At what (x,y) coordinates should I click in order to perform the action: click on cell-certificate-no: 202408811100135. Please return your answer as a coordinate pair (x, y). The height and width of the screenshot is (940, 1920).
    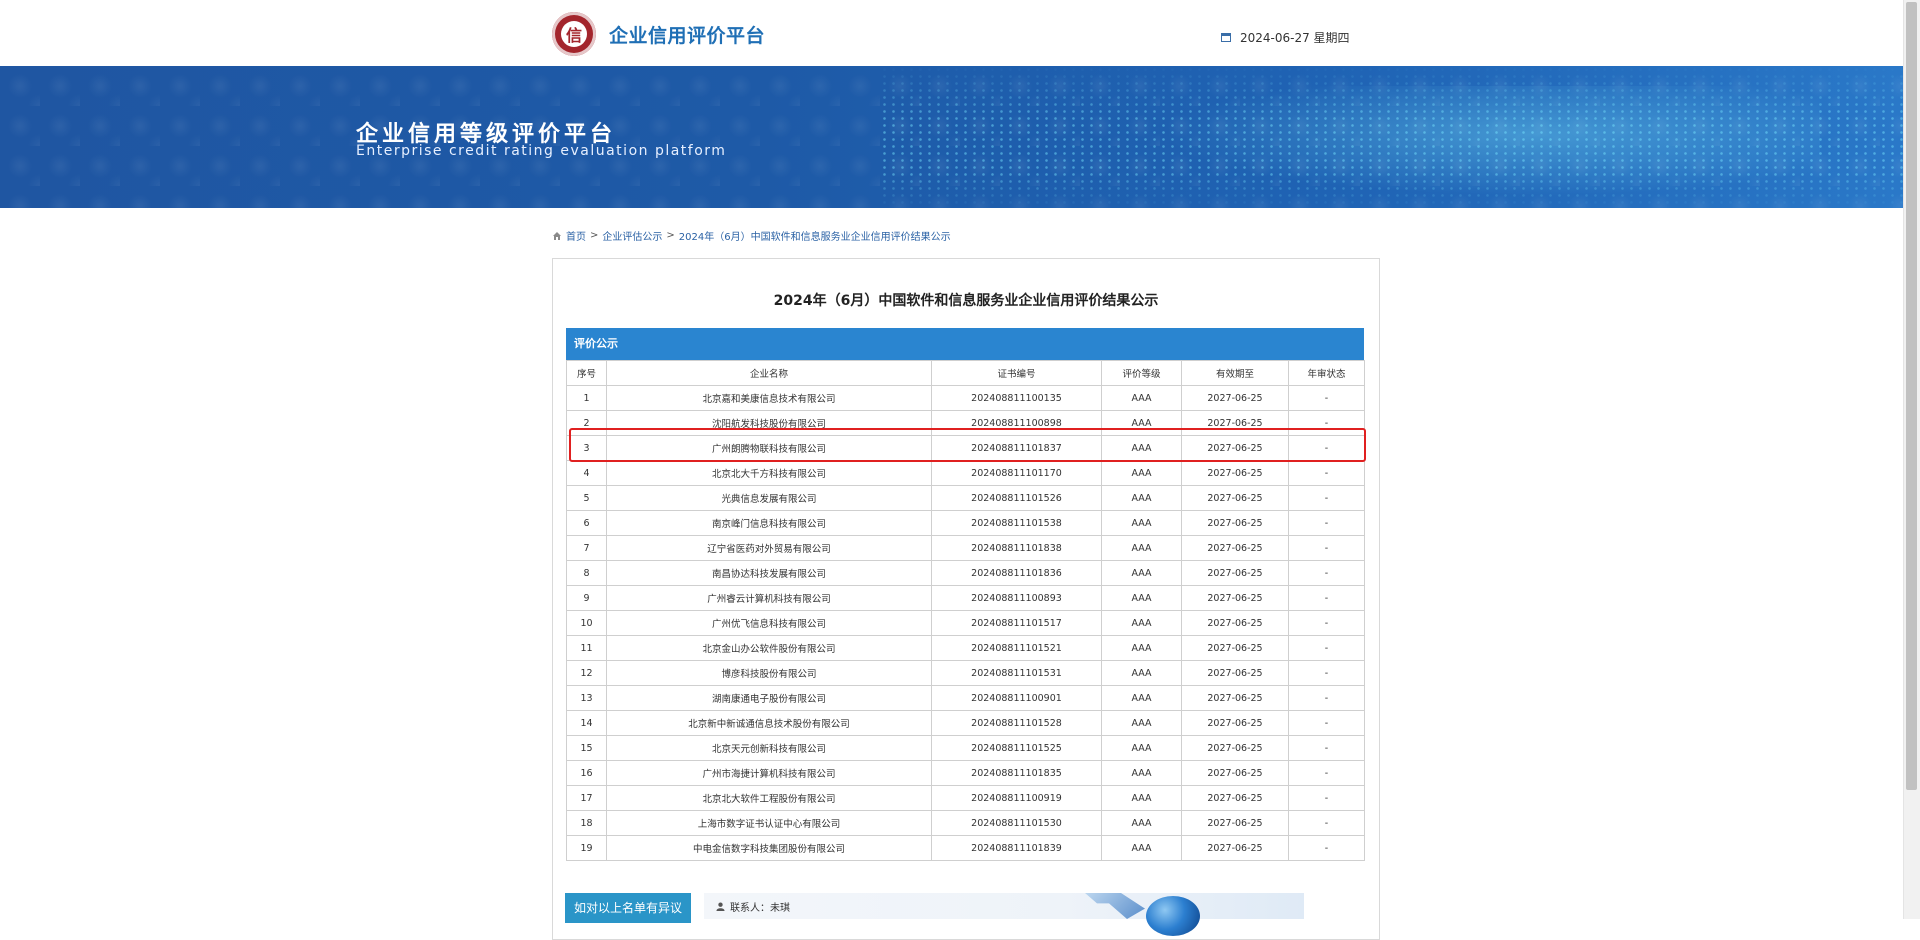
    Looking at the image, I should click on (1016, 398).